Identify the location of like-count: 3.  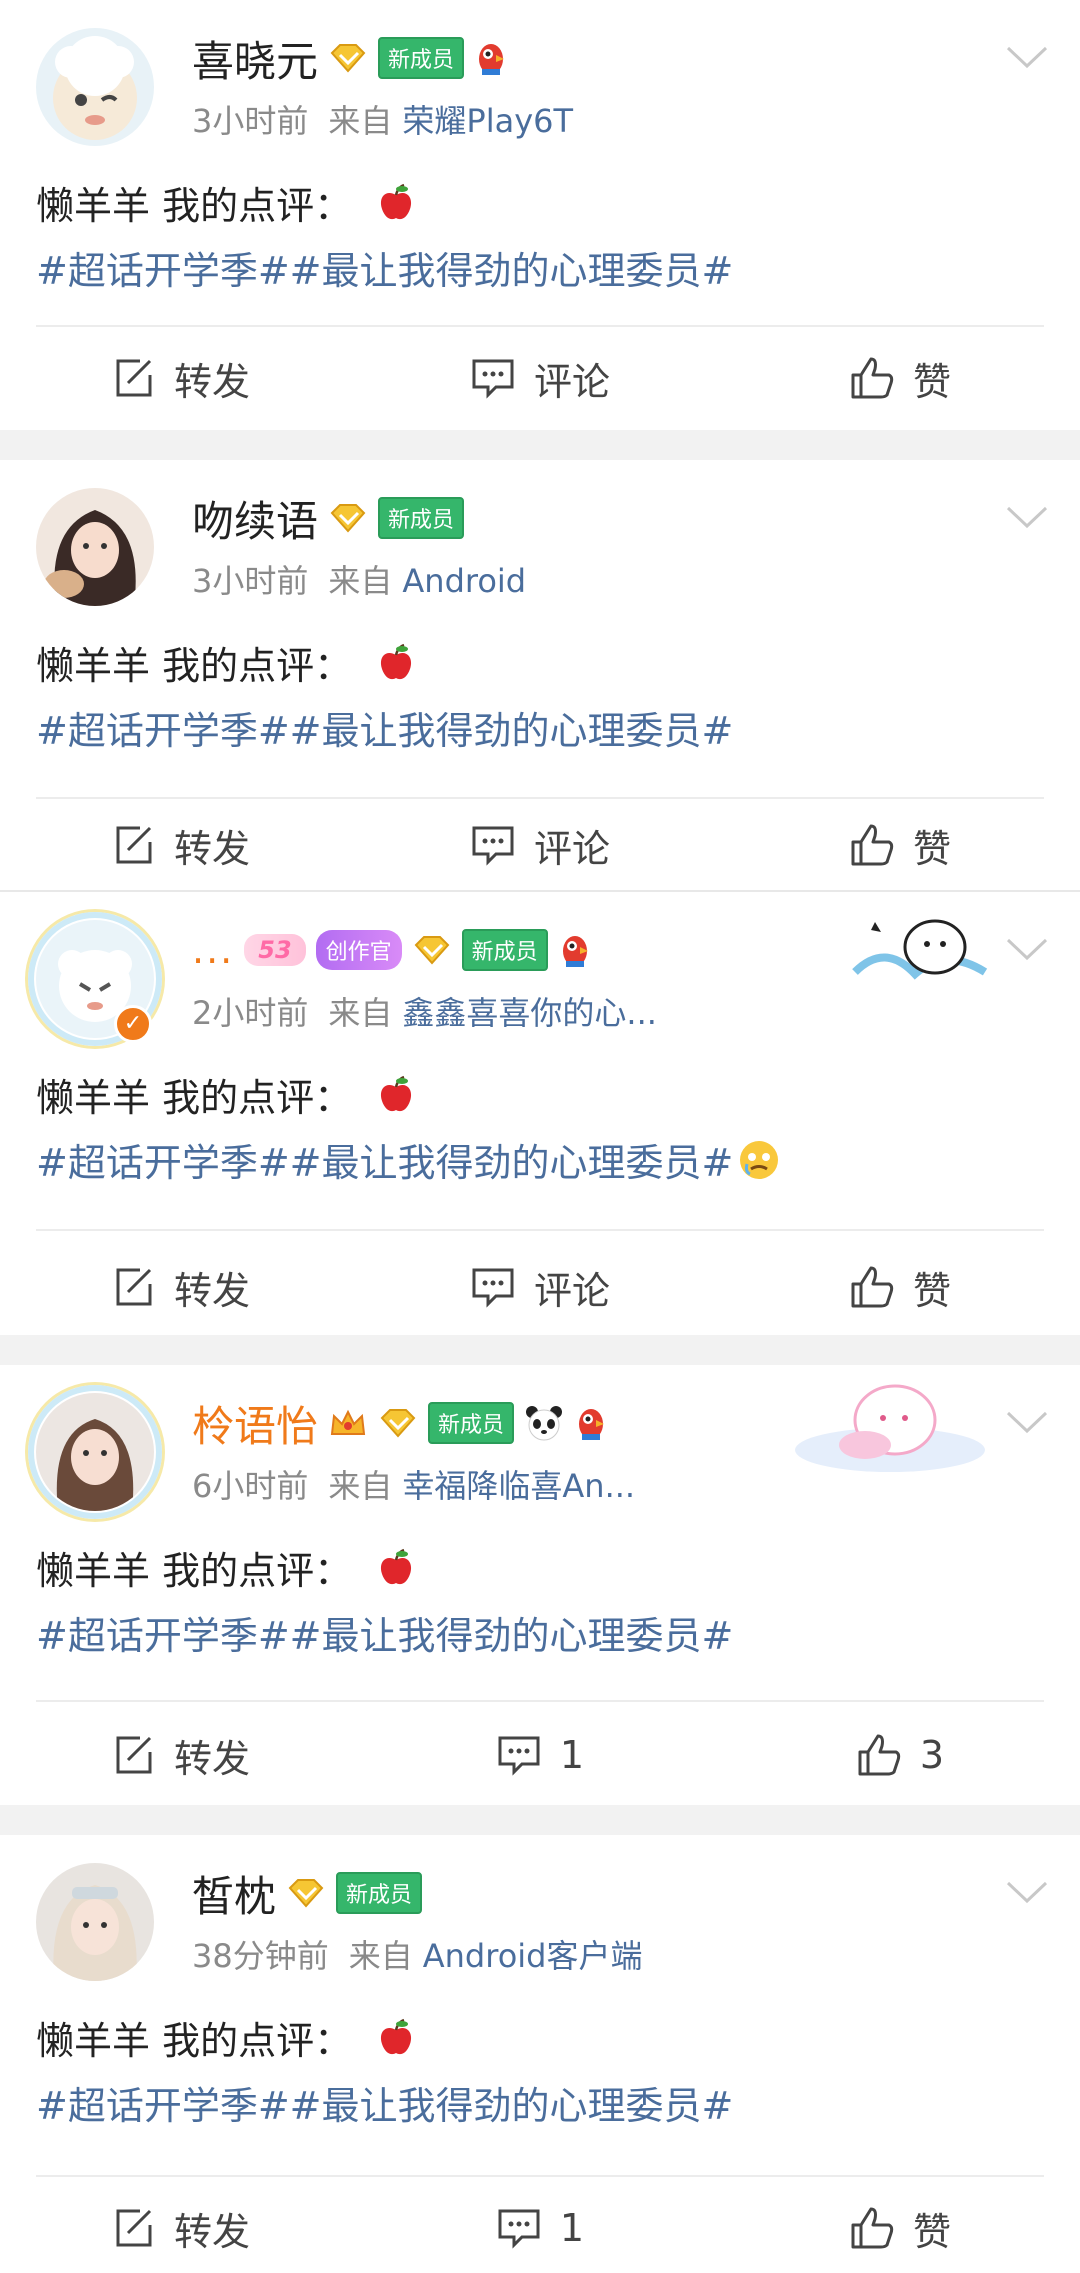
(932, 1755).